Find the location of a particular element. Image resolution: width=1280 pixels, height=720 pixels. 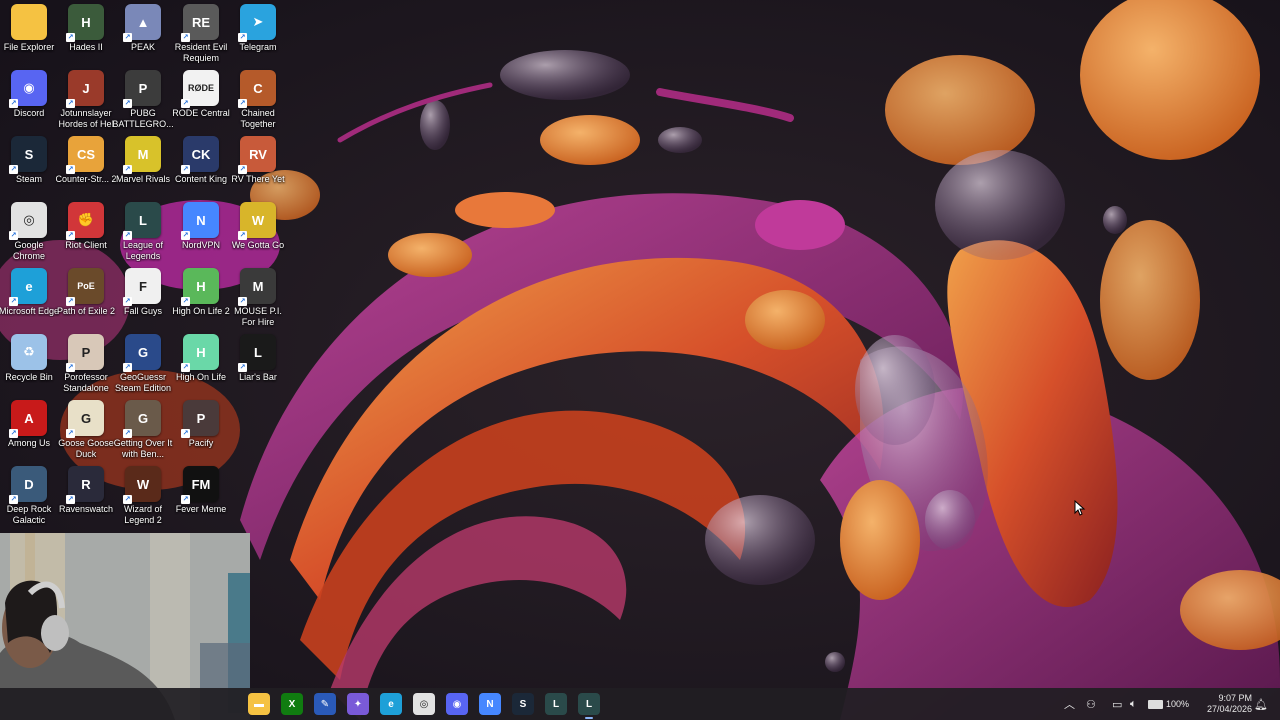

tool-icon: ✎ is located at coordinates (325, 704).